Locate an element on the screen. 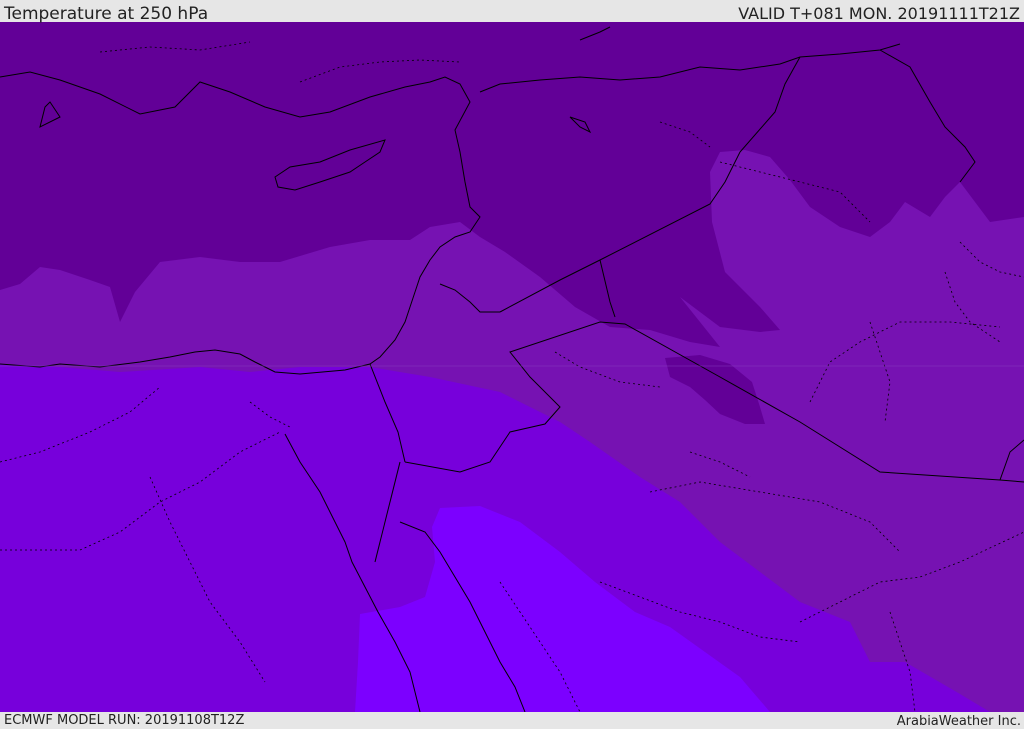 The height and width of the screenshot is (729, 1024). valid-time-label: VALID T+081 MON. 20191111T21Z is located at coordinates (879, 13).